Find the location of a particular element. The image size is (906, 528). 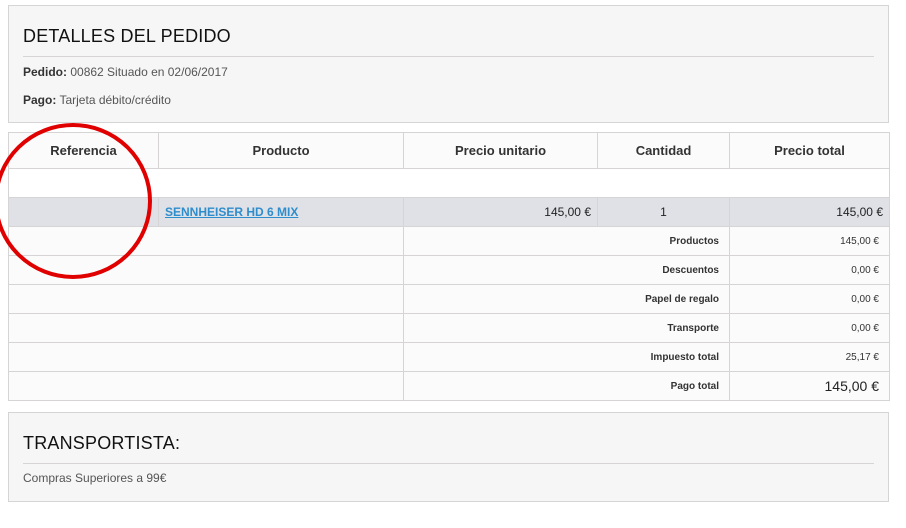

totals-label: Productos is located at coordinates (566, 241).